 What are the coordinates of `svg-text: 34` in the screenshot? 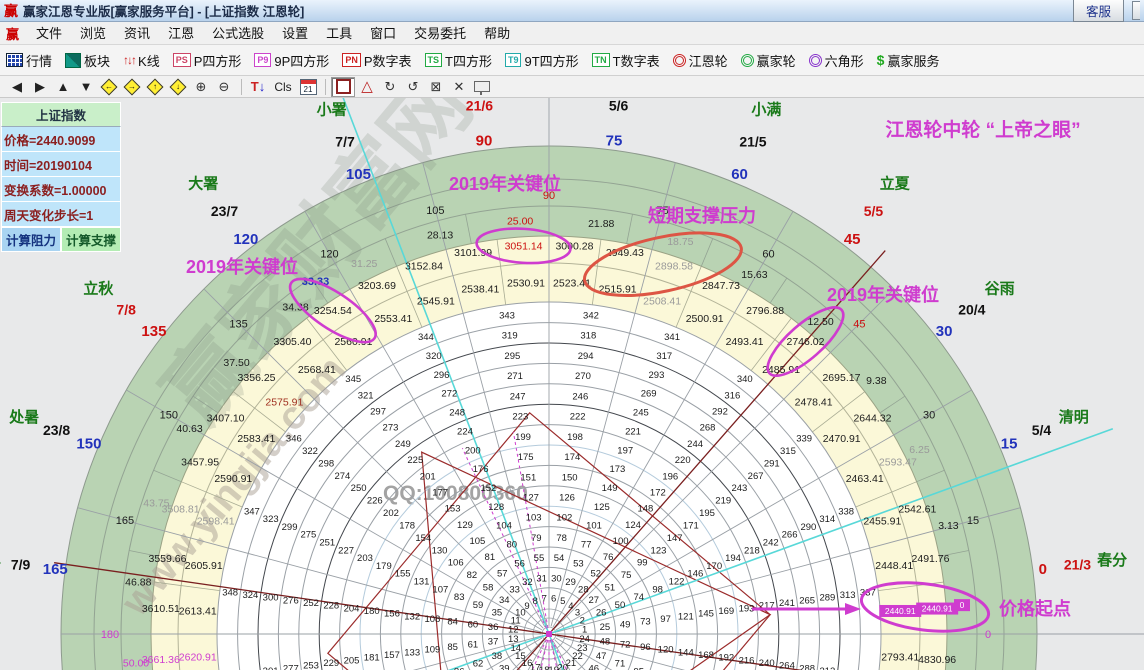 It's located at (504, 600).